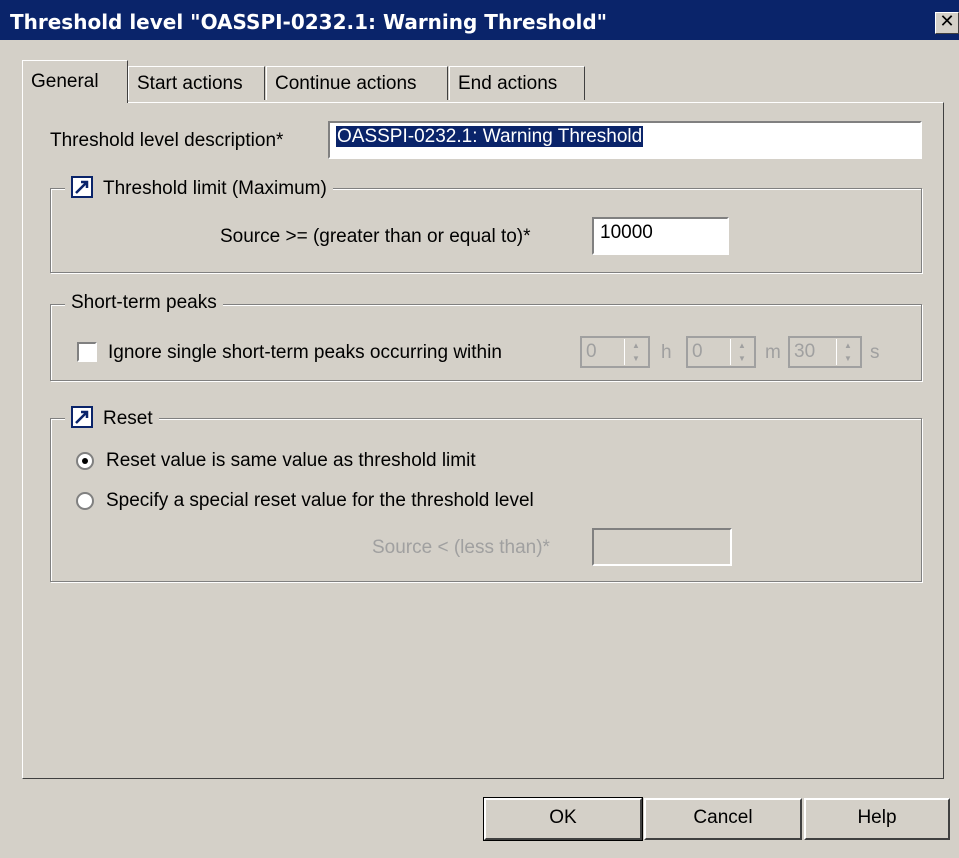  Describe the element at coordinates (85, 461) in the screenshot. I see `reset-same-radio` at that location.